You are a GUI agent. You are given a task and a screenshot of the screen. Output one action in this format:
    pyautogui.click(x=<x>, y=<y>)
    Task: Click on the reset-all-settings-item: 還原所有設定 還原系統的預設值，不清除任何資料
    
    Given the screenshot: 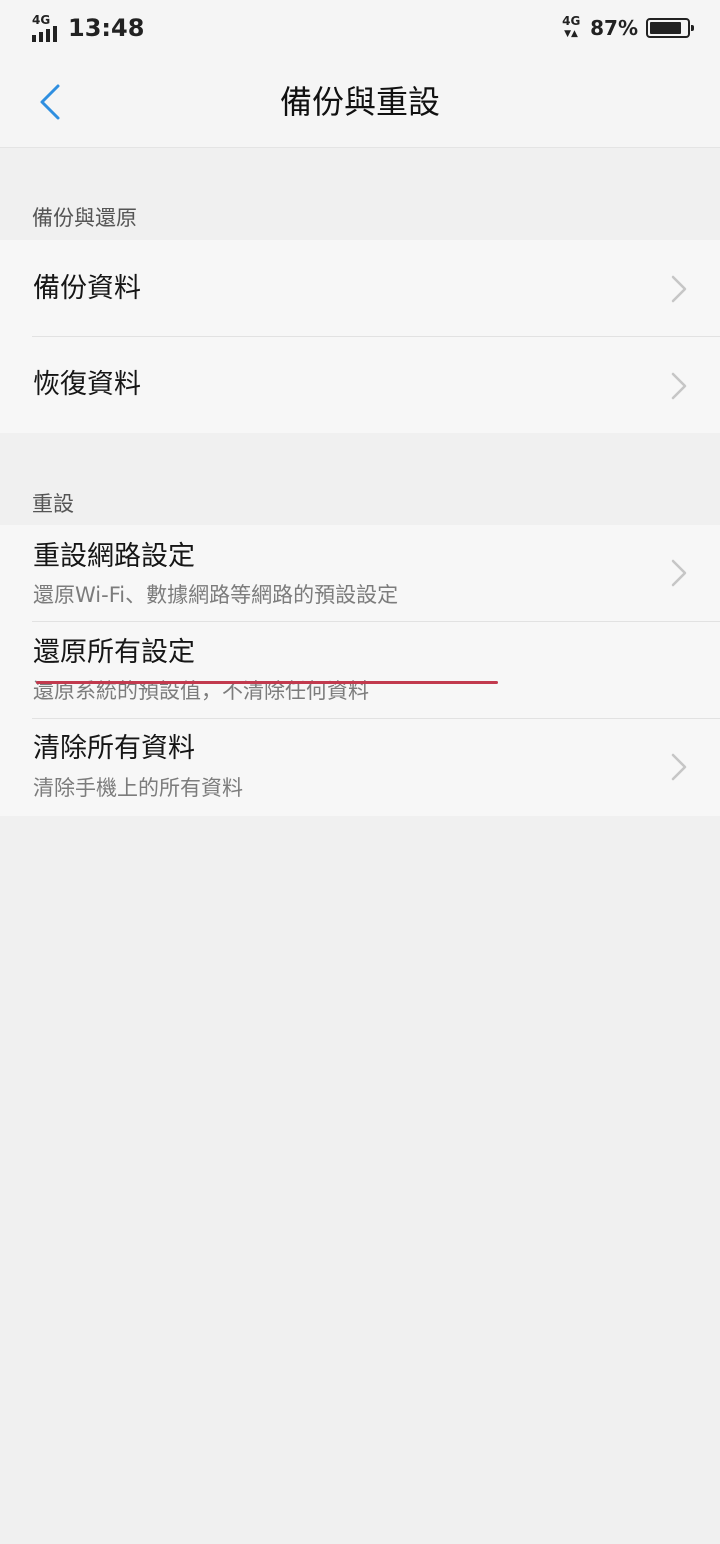 What is the action you would take?
    pyautogui.click(x=360, y=670)
    